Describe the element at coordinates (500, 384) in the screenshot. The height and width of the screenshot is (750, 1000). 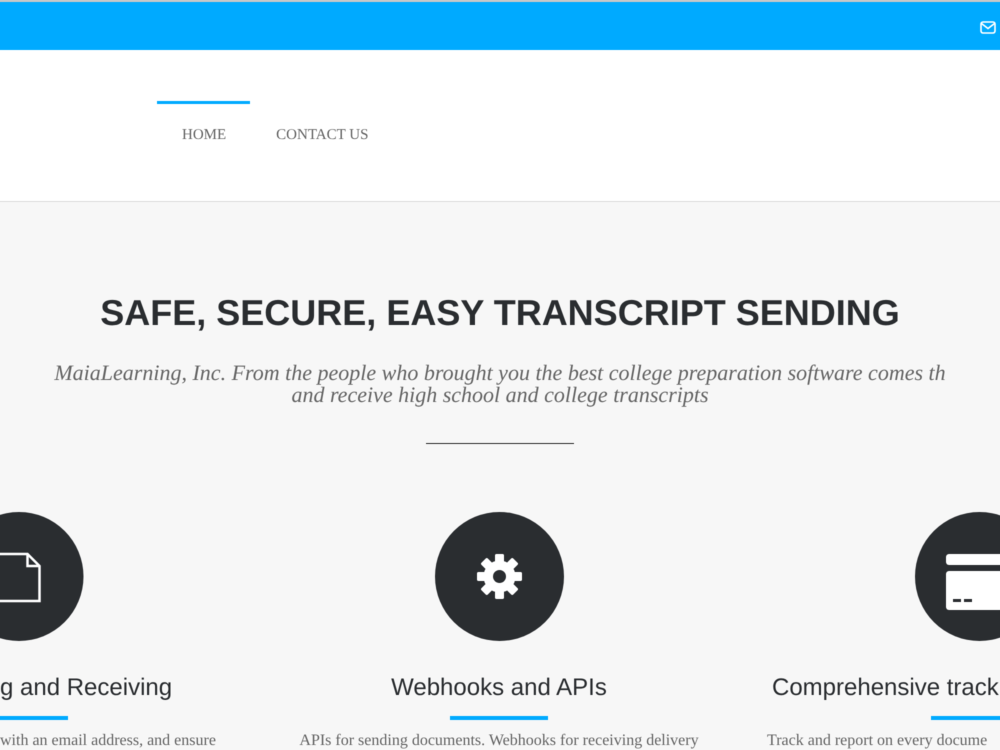
I see `hero-subtitle: MaiaLearning, Inc. From the people who brought you the best college preparation software comes th and receive high school and college transcripts` at that location.